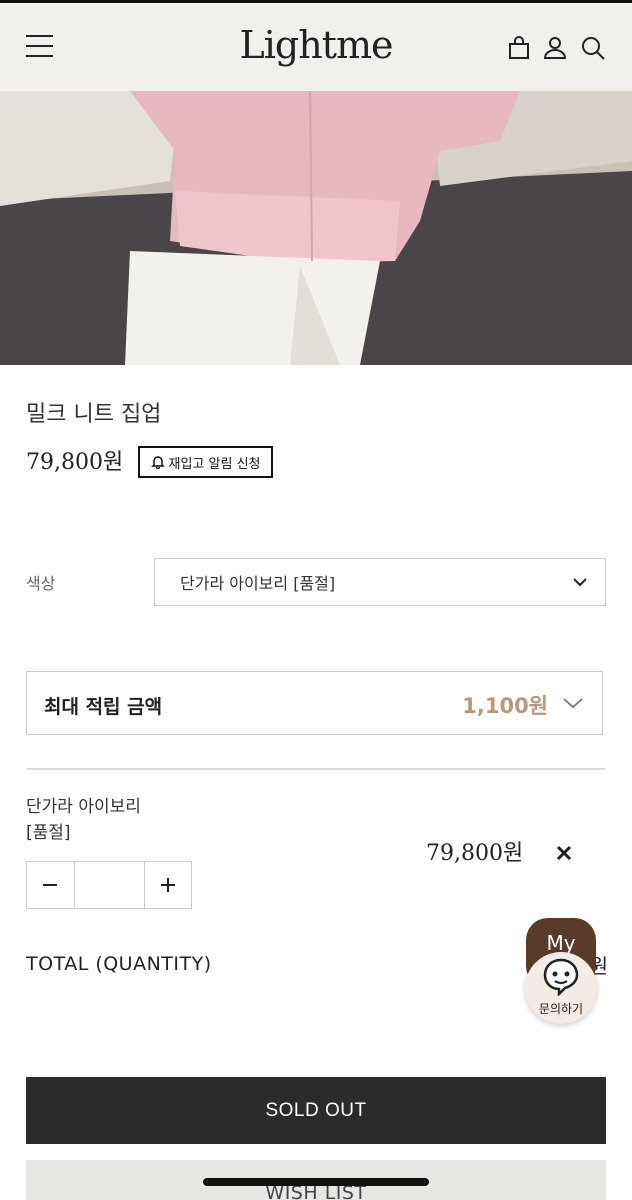 This screenshot has width=632, height=1200. I want to click on plus-icon, so click(167, 885).